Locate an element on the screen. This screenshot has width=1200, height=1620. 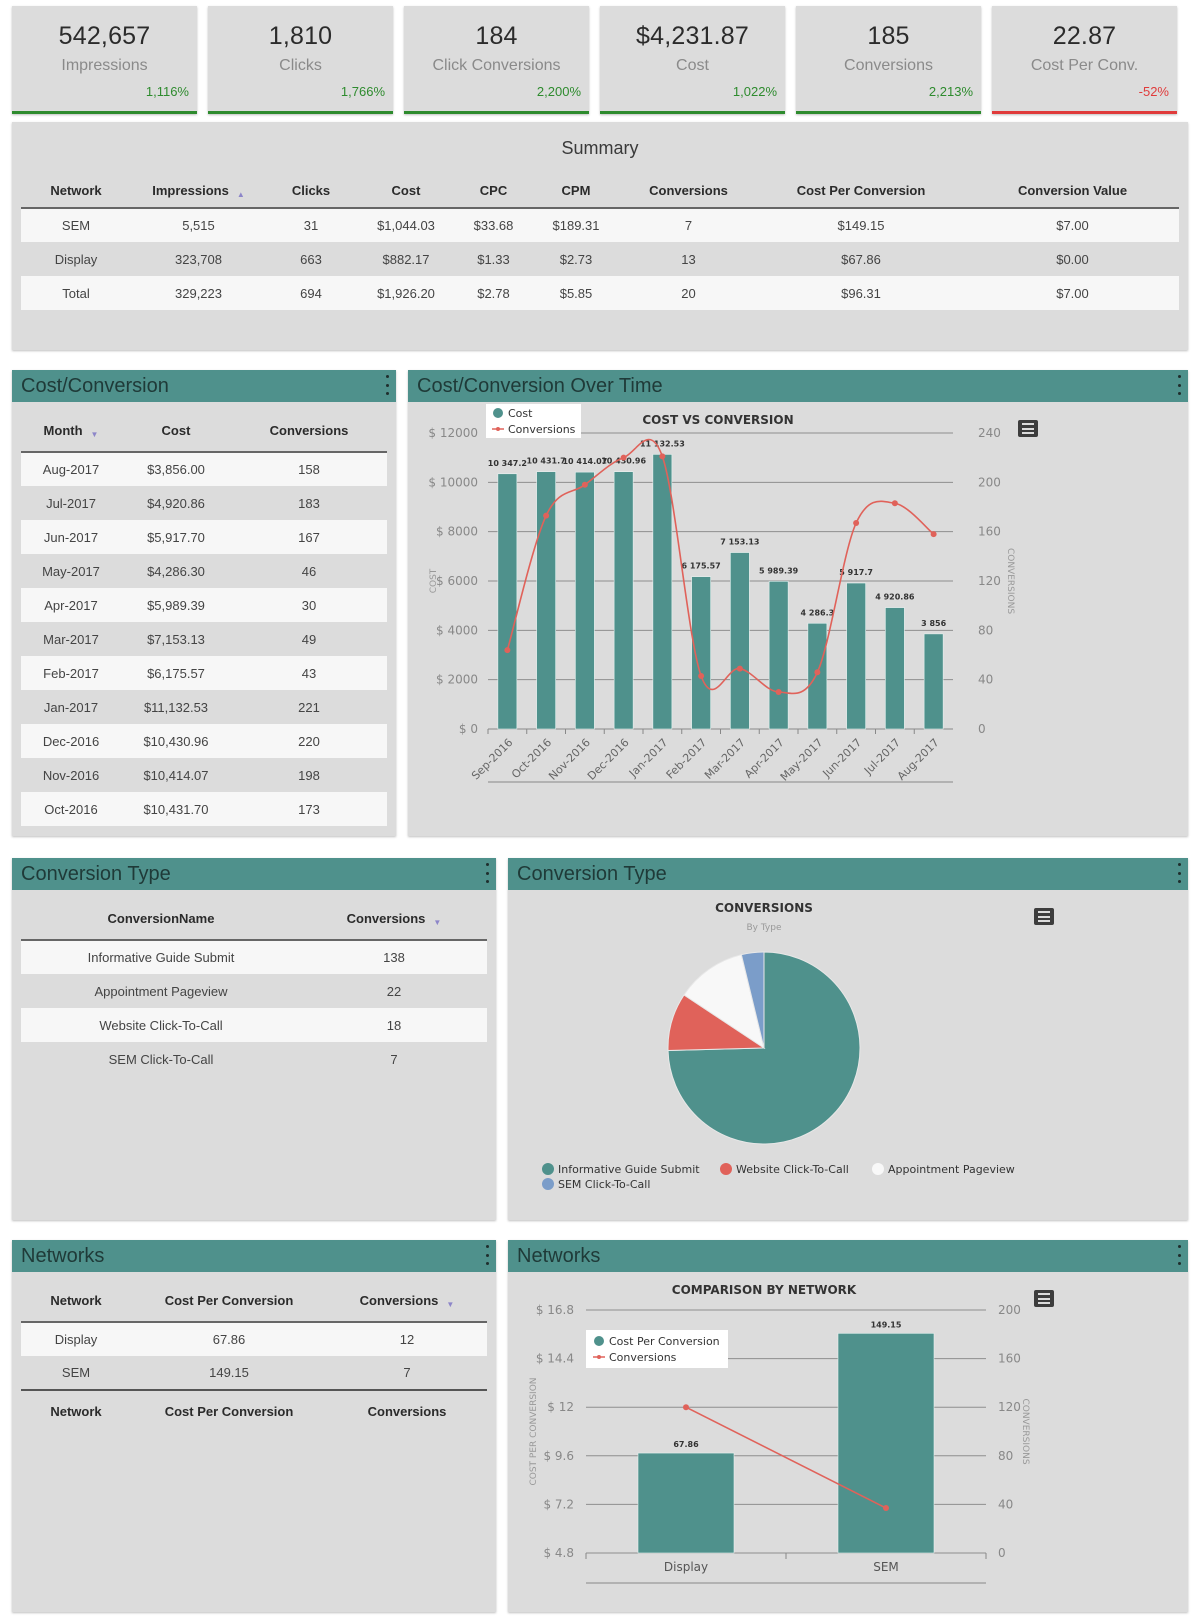
table-row: Apr-2017 $5,989.39 30 is located at coordinates (204, 605).